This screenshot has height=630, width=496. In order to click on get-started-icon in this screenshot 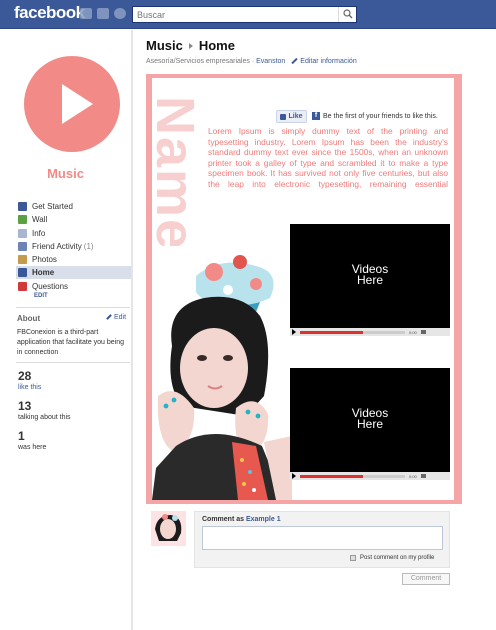, I will do `click(22, 206)`.